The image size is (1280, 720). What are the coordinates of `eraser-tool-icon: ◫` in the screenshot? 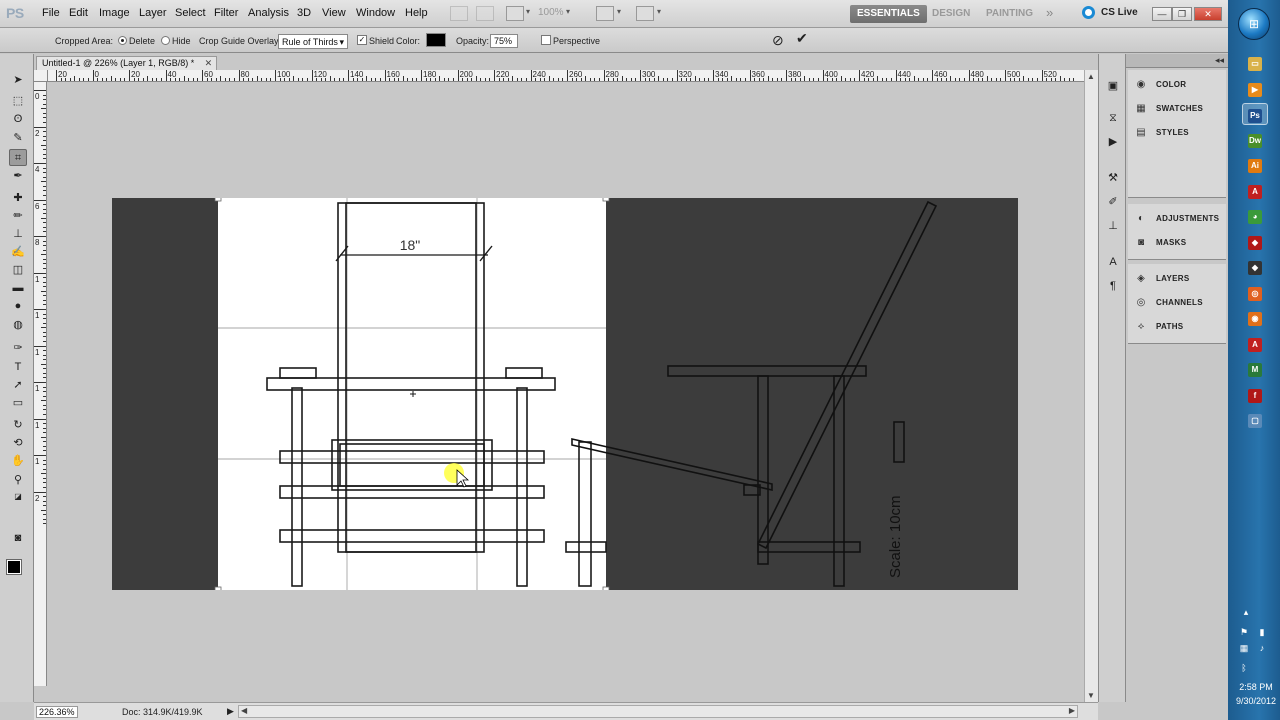 It's located at (18, 270).